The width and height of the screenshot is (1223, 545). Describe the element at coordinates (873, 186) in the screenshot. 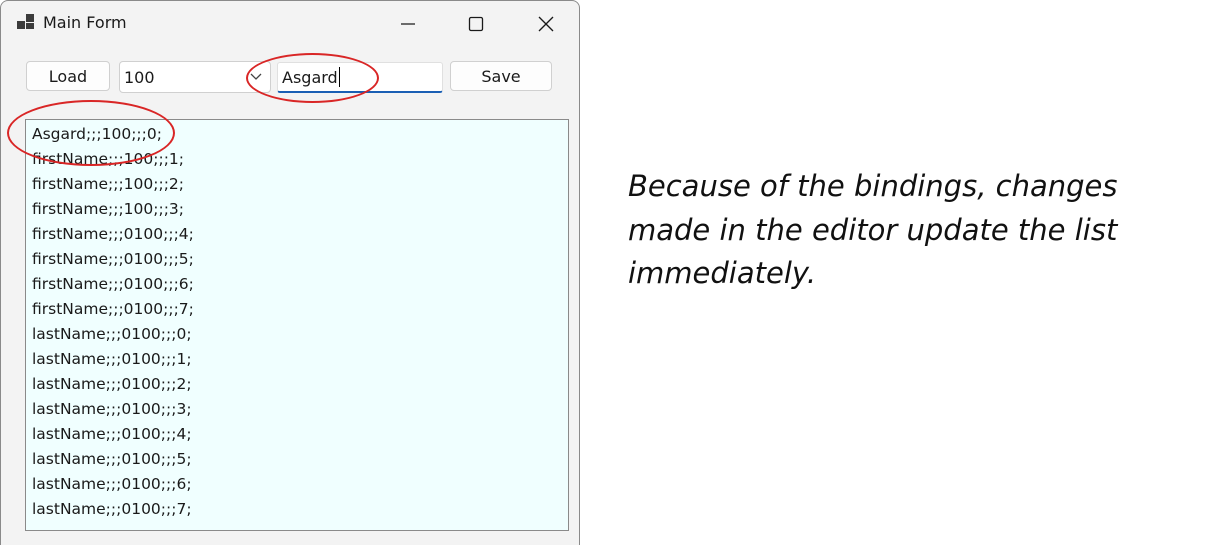

I see `caption-line: Because of the bindings, changes` at that location.